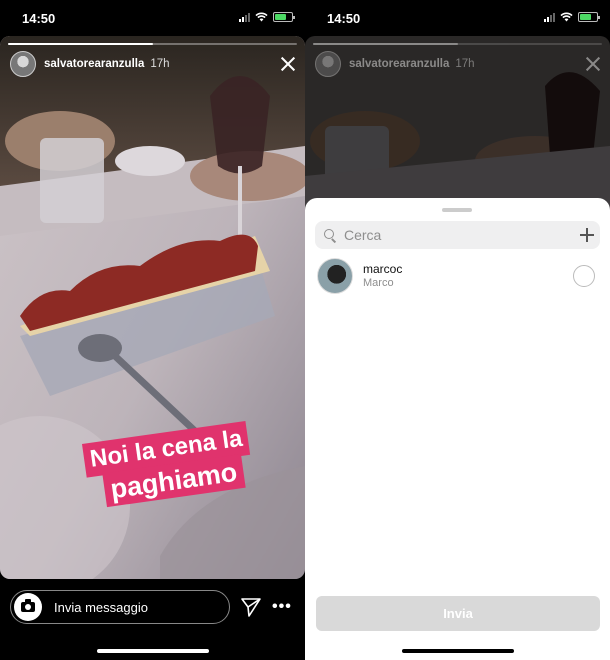  What do you see at coordinates (457, 18) in the screenshot?
I see `status-bar-right: 14:50` at bounding box center [457, 18].